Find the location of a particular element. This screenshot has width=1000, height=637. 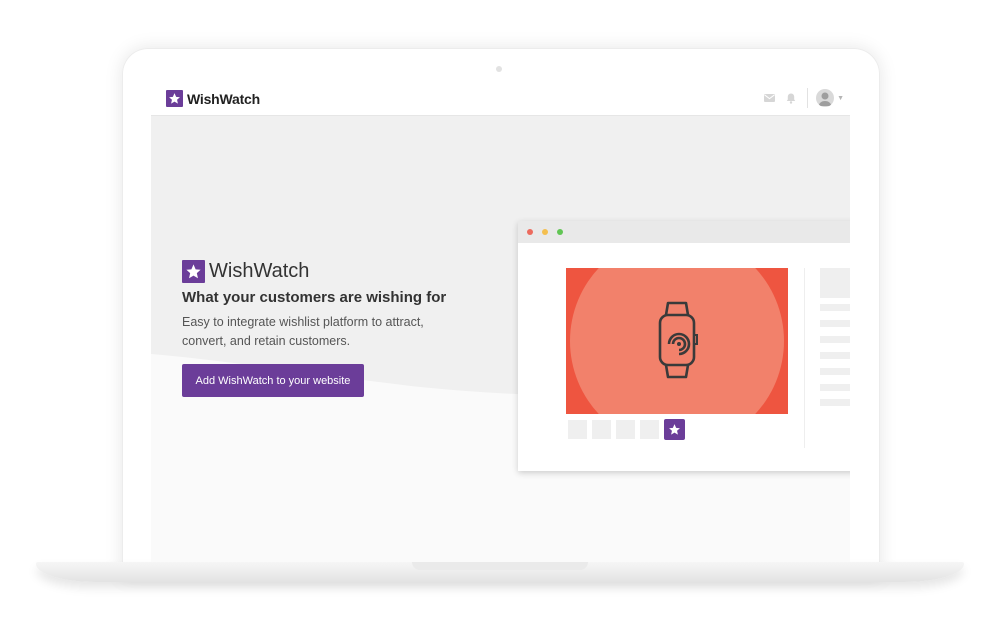

placeholder-block is located at coordinates (835, 283).